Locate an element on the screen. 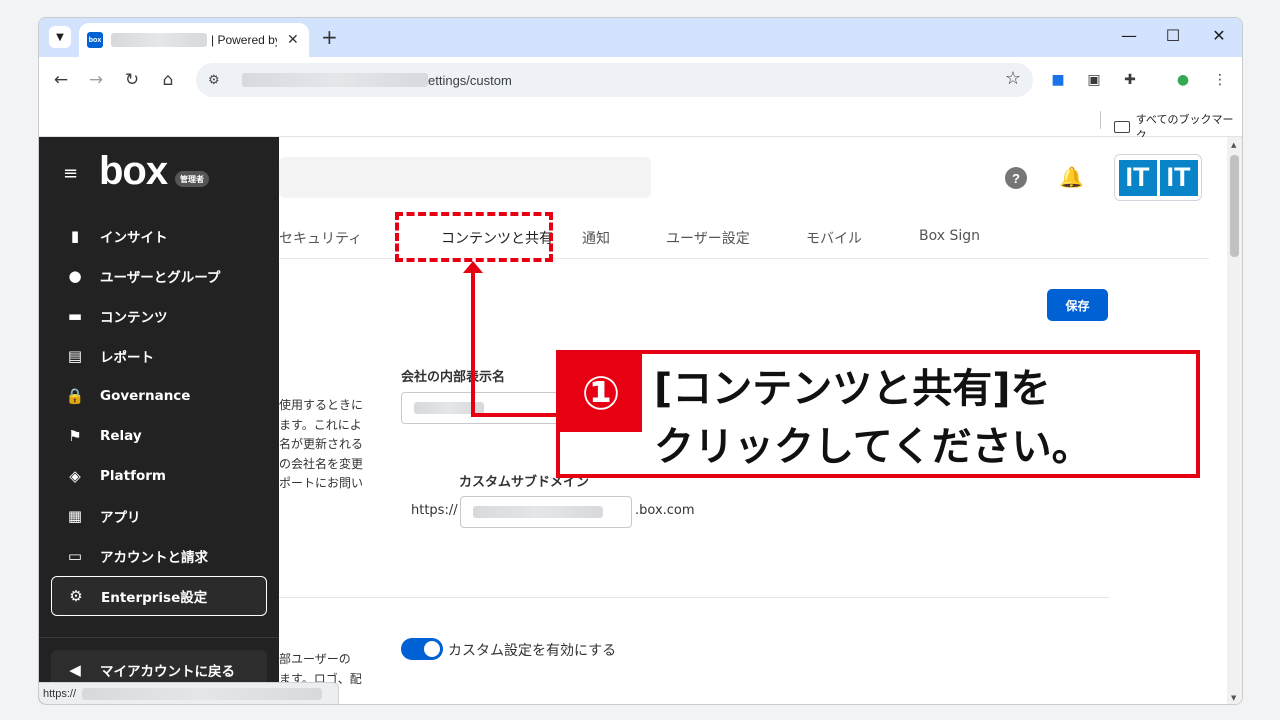 This screenshot has height=720, width=1280. sidebar-item-platform: ◈ Platform is located at coordinates (159, 476).